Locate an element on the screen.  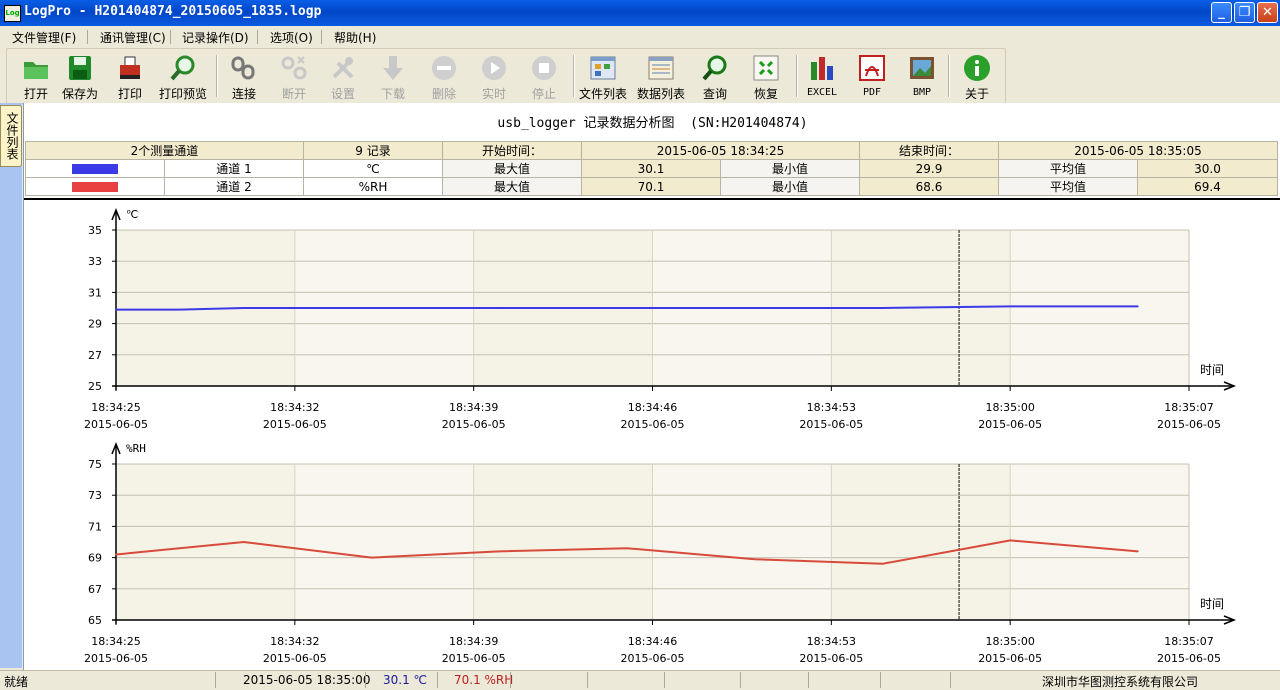
restore-view-button: 恢复 is located at coordinates (766, 76).